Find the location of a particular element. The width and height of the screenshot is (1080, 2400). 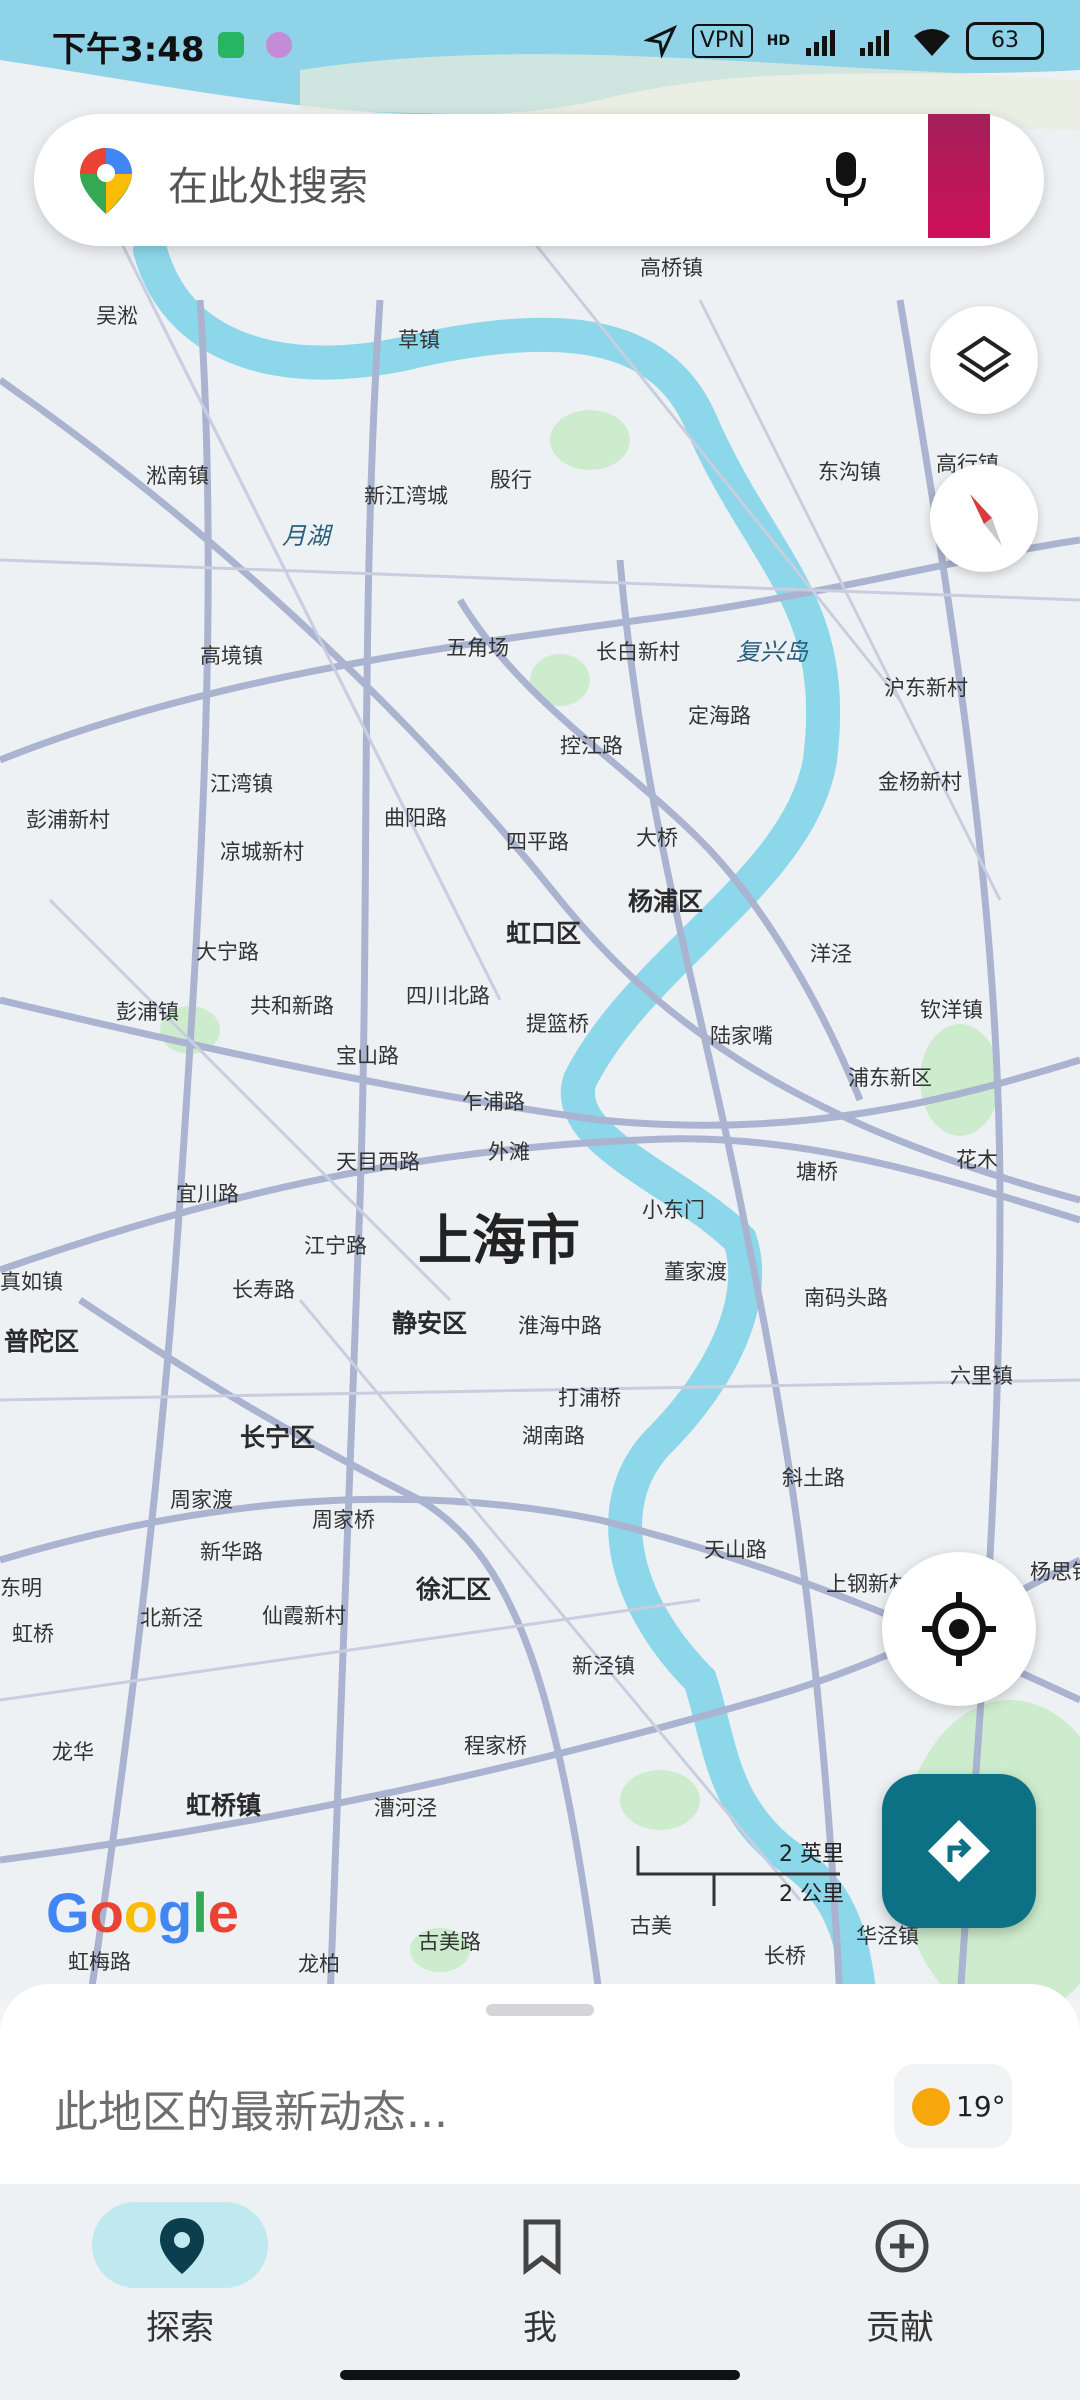

map-label: 打浦桥 is located at coordinates (589, 1397).